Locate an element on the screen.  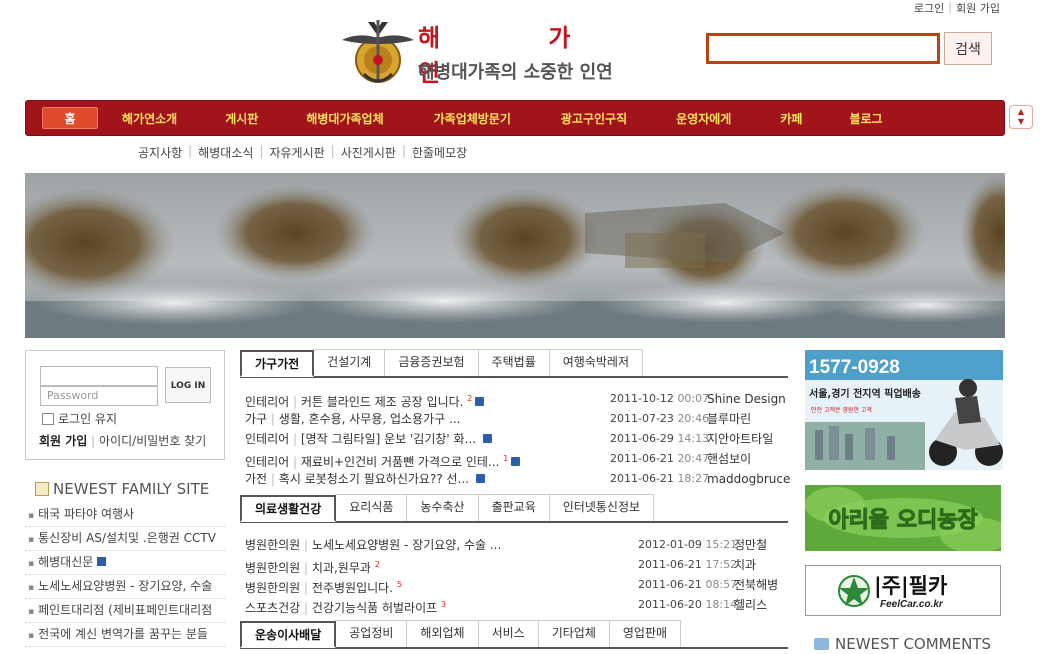
post-date: 2011-06-21 18:27 is located at coordinates (660, 478).